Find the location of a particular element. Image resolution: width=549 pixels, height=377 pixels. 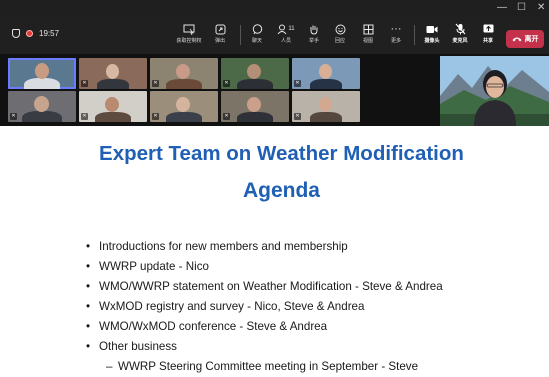

people-icon: 11 is located at coordinates (286, 29).